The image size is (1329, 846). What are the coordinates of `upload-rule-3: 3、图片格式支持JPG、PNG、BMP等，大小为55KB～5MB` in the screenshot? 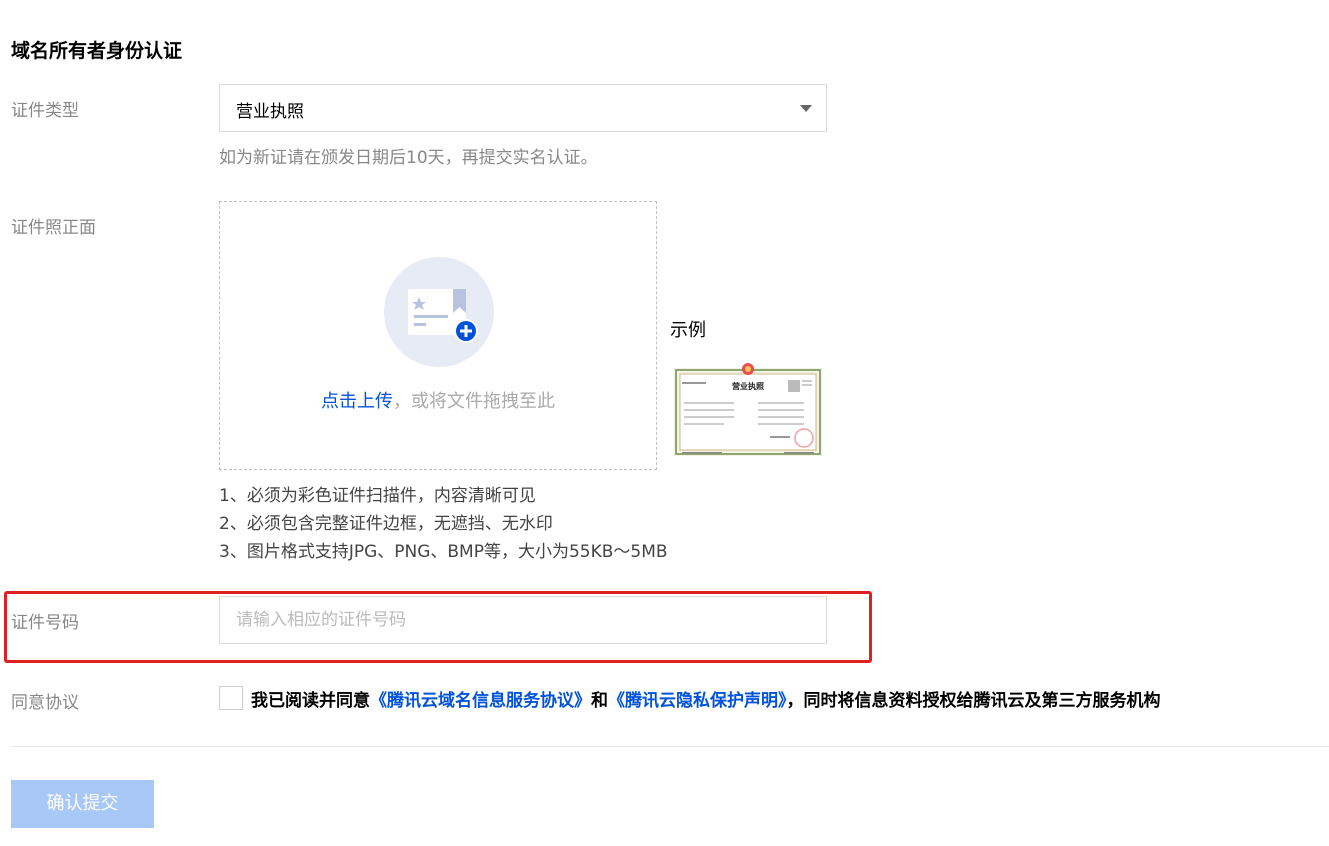 It's located at (443, 552).